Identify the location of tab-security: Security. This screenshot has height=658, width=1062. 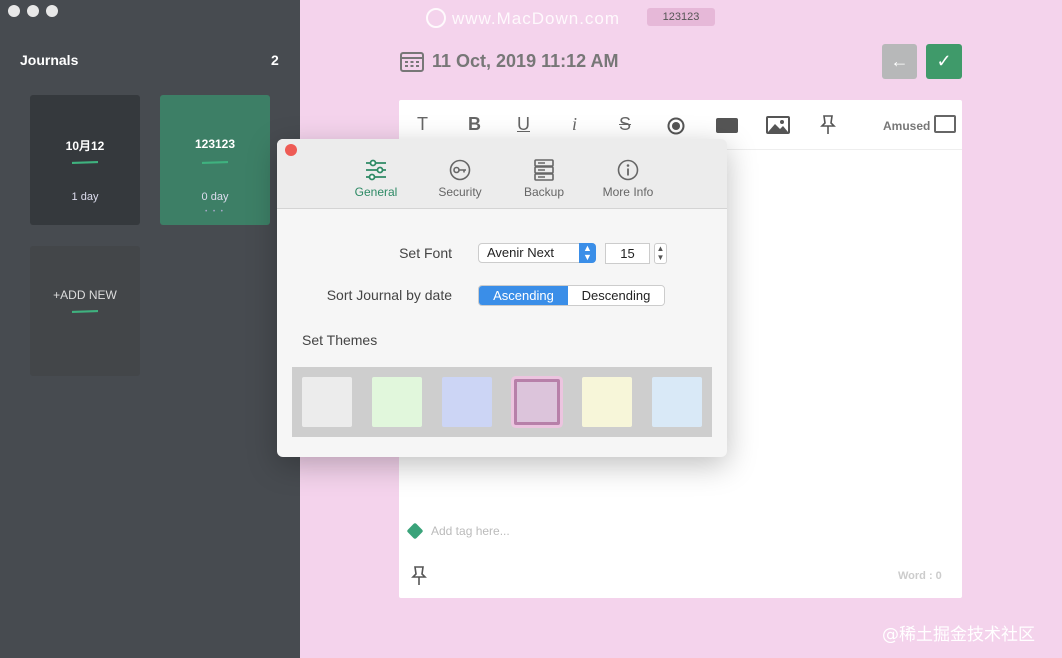
(460, 179).